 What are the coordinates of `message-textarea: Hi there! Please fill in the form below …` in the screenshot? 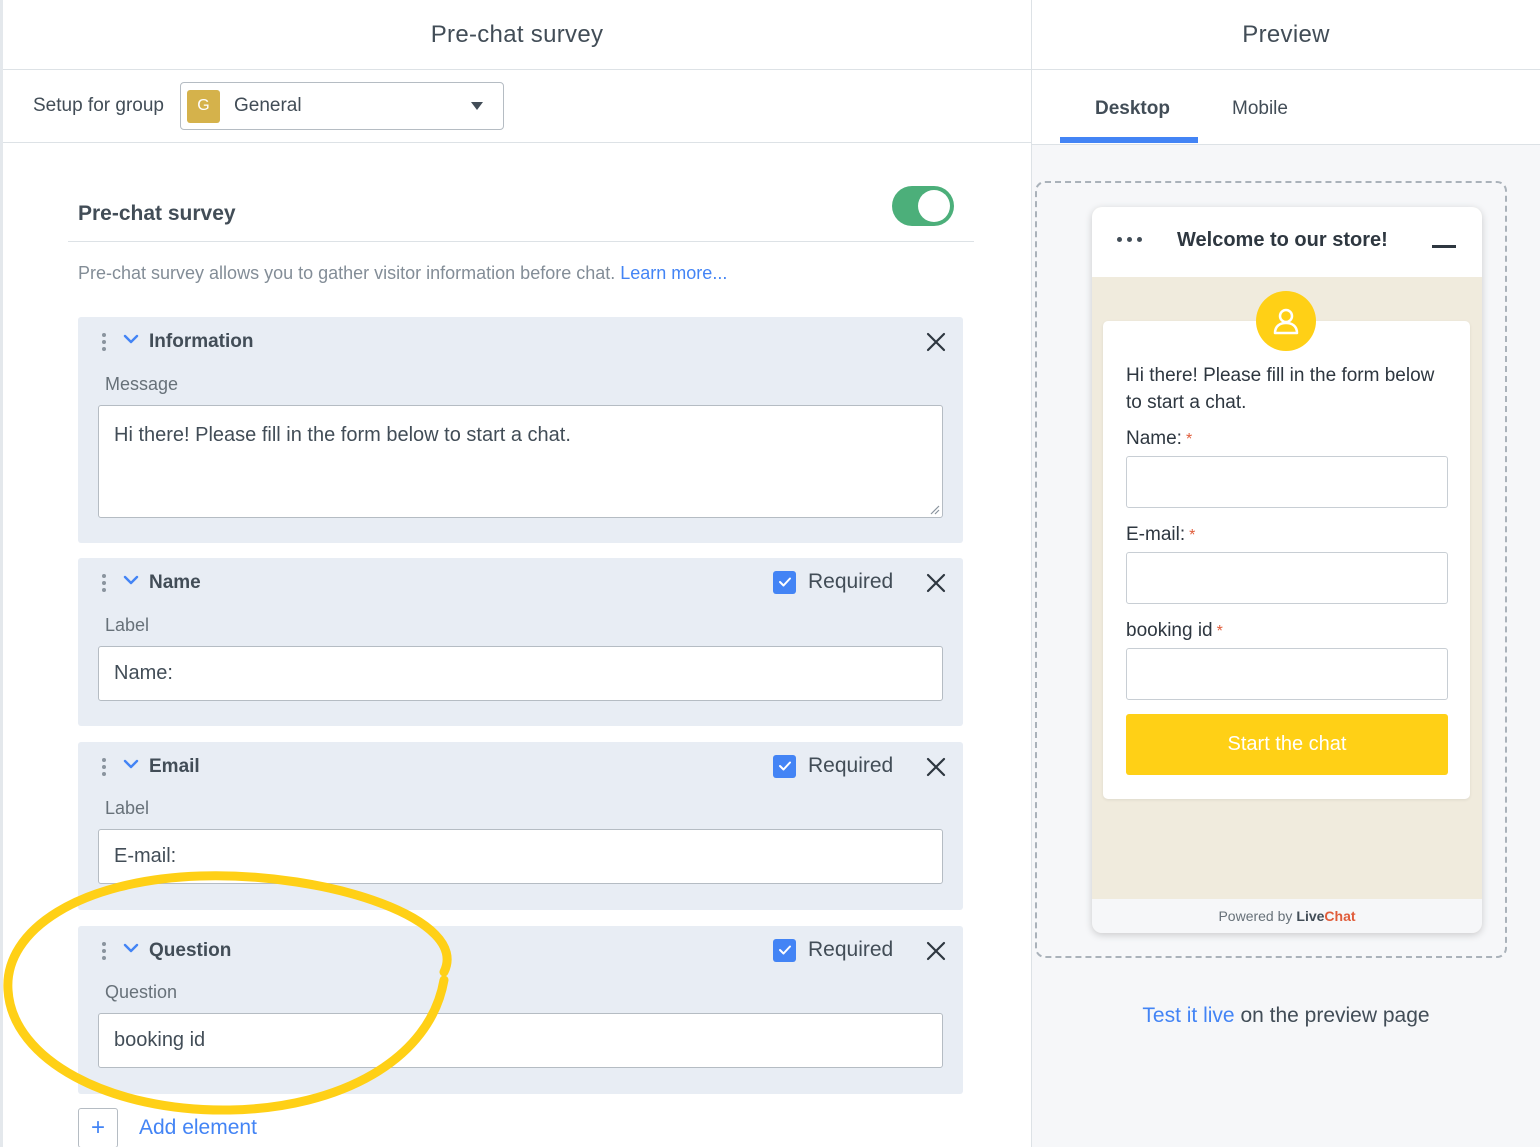 It's located at (520, 461).